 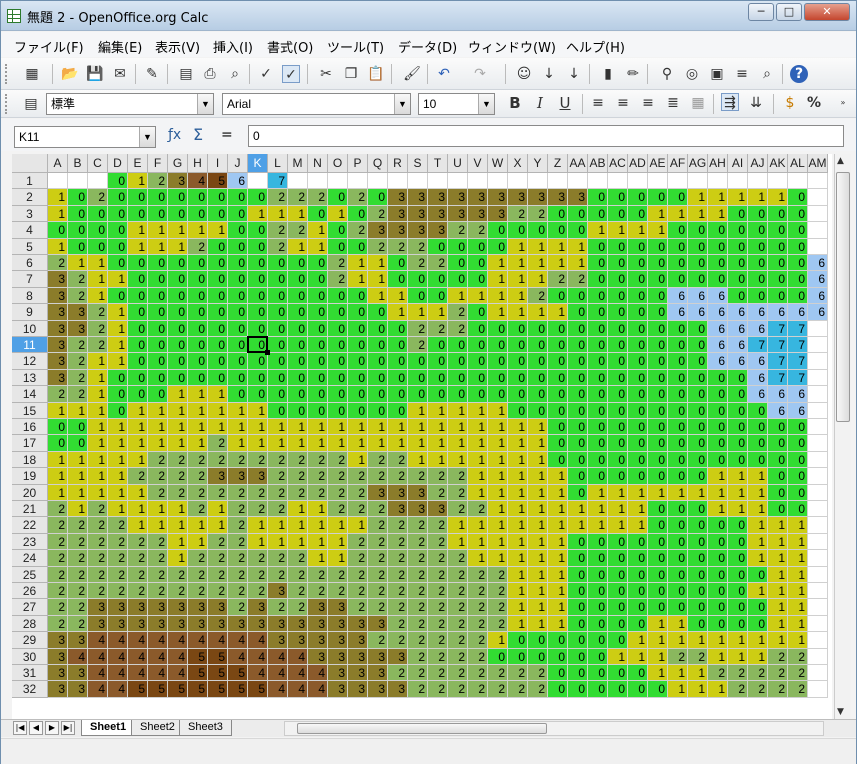 I want to click on cell-ae25: 0, so click(x=658, y=574).